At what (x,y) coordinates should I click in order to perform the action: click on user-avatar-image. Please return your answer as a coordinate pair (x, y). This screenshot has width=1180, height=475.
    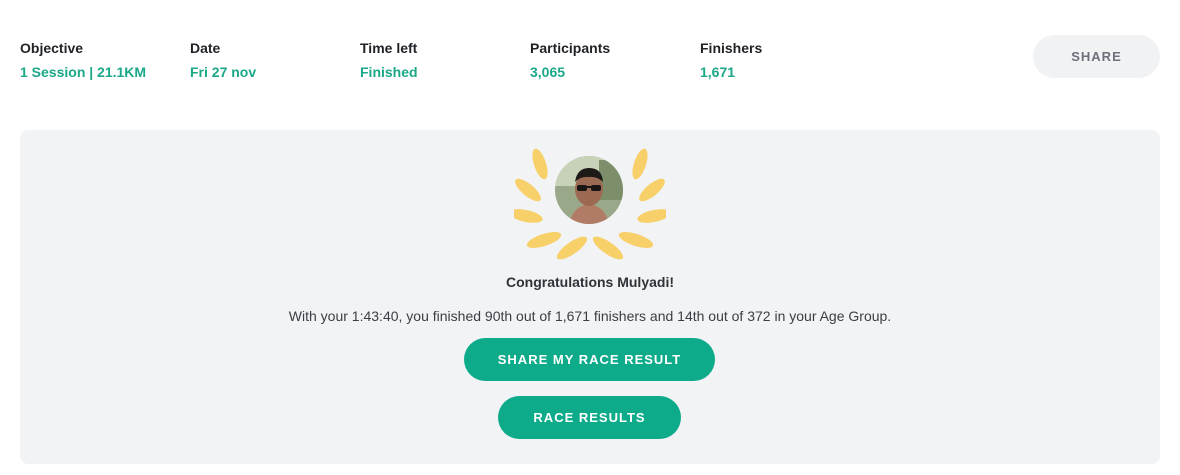
    Looking at the image, I should click on (589, 190).